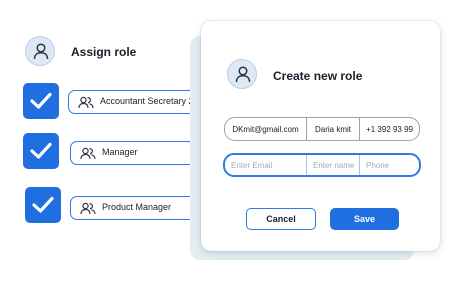  I want to click on role-label: Accountant Secretary 2, so click(147, 101).